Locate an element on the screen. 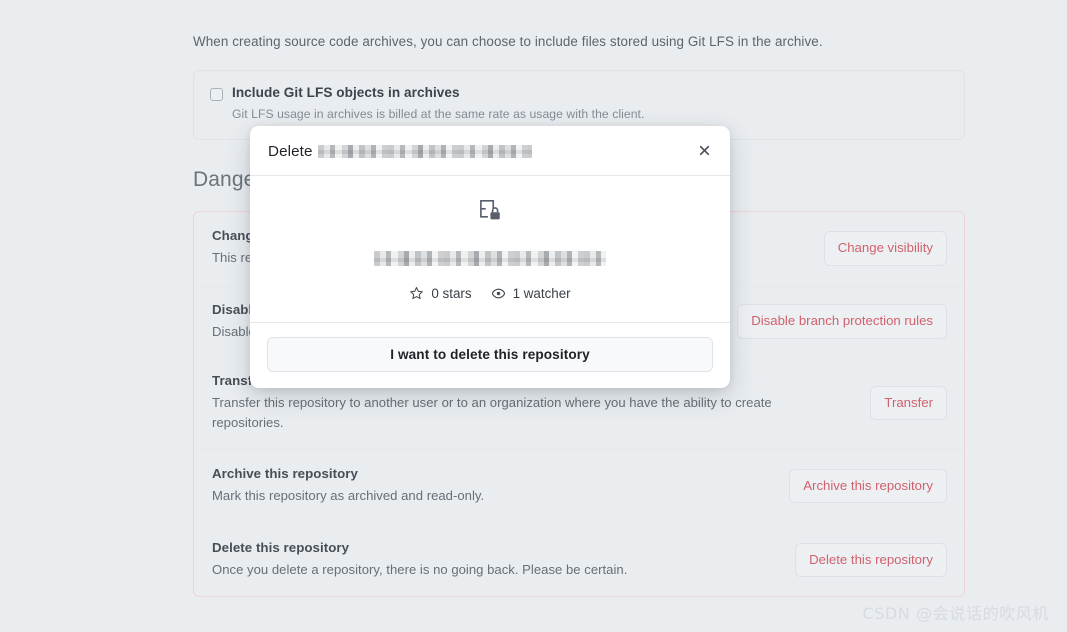 This screenshot has height=632, width=1067. watchers-count-label: 1 watcher is located at coordinates (541, 293).